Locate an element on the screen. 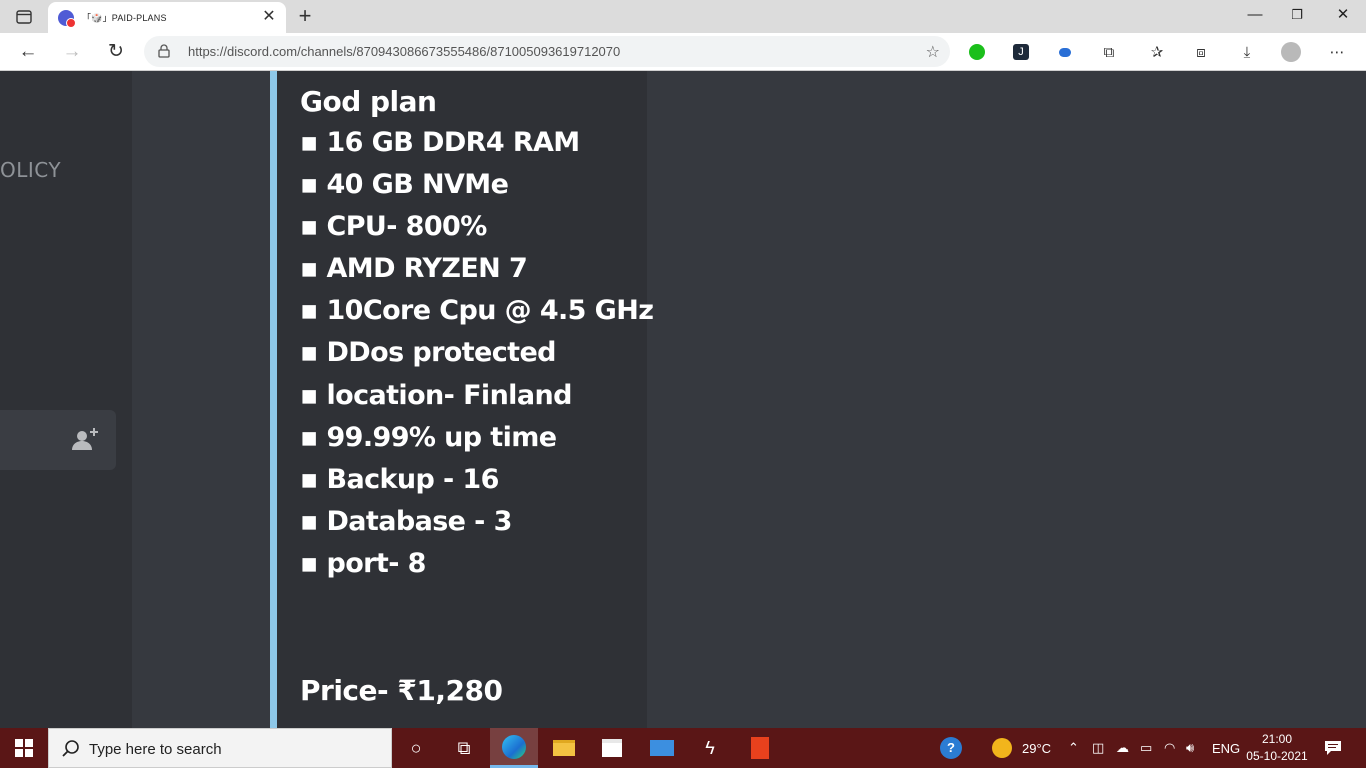  browser-tab-strip: 「🎲」PAID-PLANS ✕ + — ❐ ✕ is located at coordinates (683, 16).